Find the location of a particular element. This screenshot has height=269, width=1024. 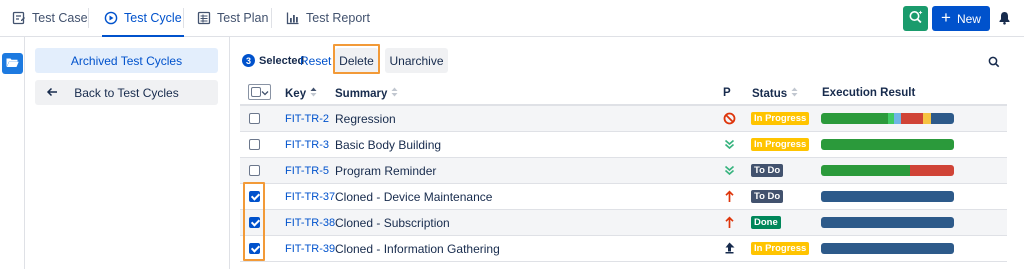

back-to-test-cycles-button: Back to Test Cycles is located at coordinates (126, 92).